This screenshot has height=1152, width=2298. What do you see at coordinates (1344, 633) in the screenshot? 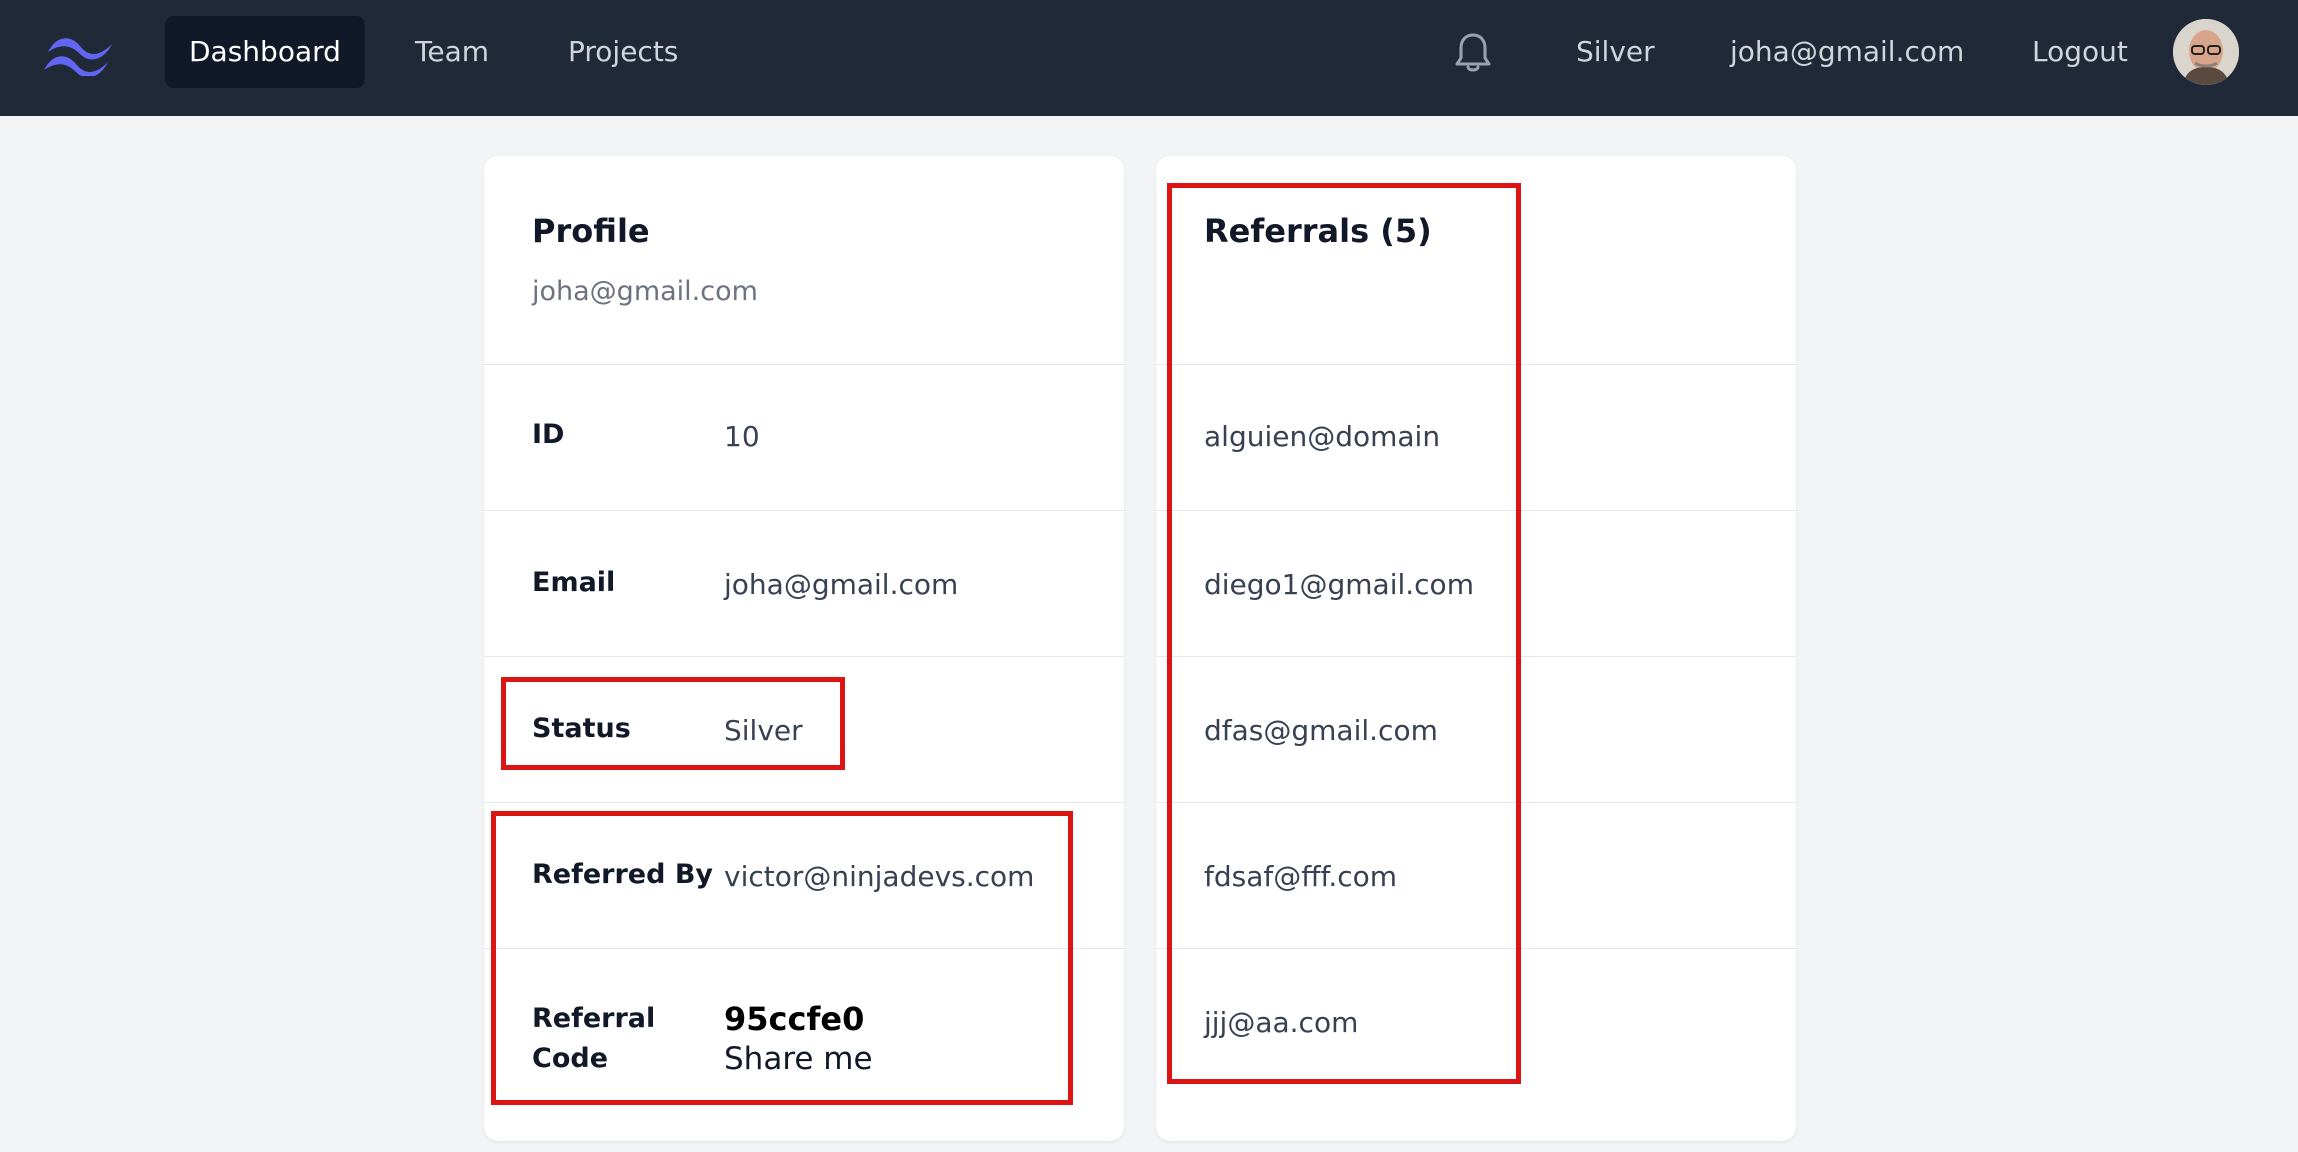
I see `referrals-list-annotation-box` at bounding box center [1344, 633].